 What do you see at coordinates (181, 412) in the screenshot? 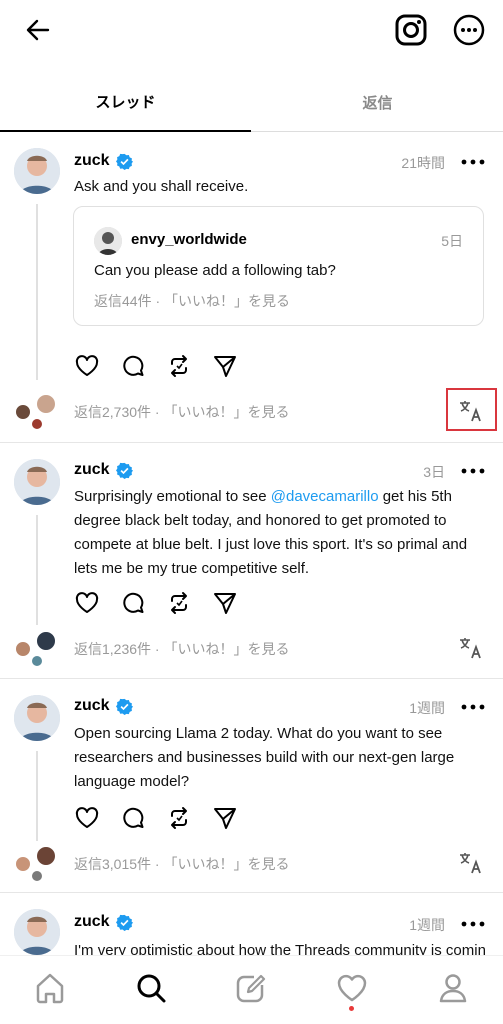
I see `replies-likes-link: 返信2,730件 · 「いいね！」を見る` at bounding box center [181, 412].